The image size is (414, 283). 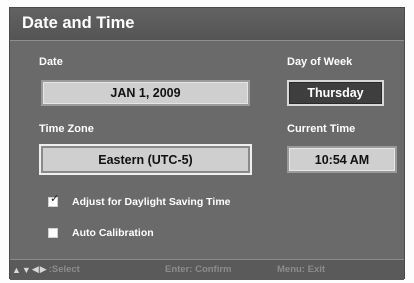 I want to click on nav-arrows: ▲ ▼ ◀ ▶ :Select, so click(x=46, y=269).